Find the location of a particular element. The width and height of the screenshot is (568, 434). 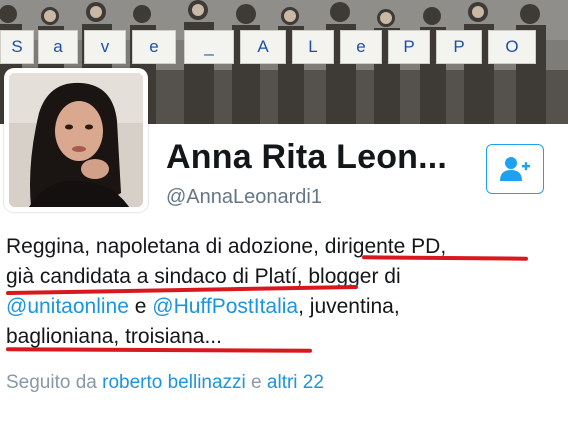

follow-button is located at coordinates (515, 169).